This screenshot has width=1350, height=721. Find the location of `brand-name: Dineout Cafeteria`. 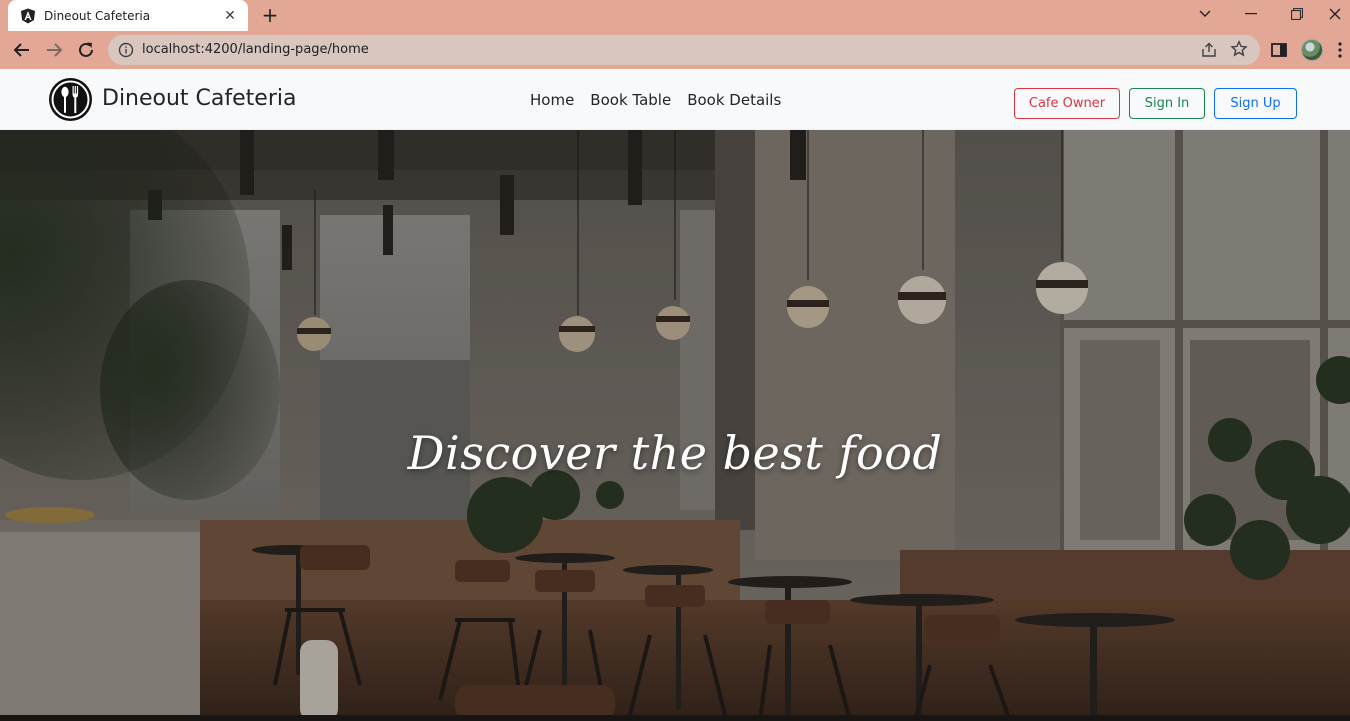

brand-name: Dineout Cafeteria is located at coordinates (199, 98).